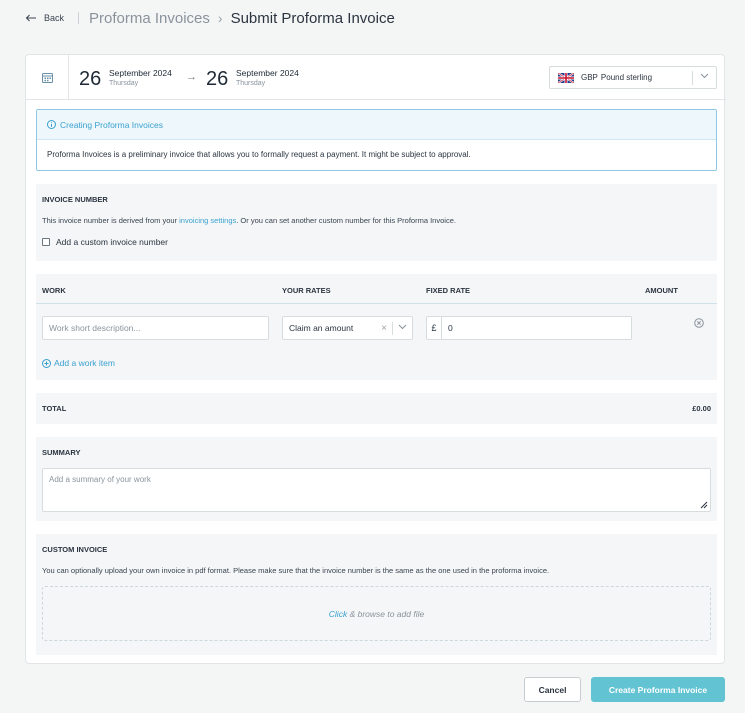  I want to click on end-month-year: September 2024, so click(267, 73).